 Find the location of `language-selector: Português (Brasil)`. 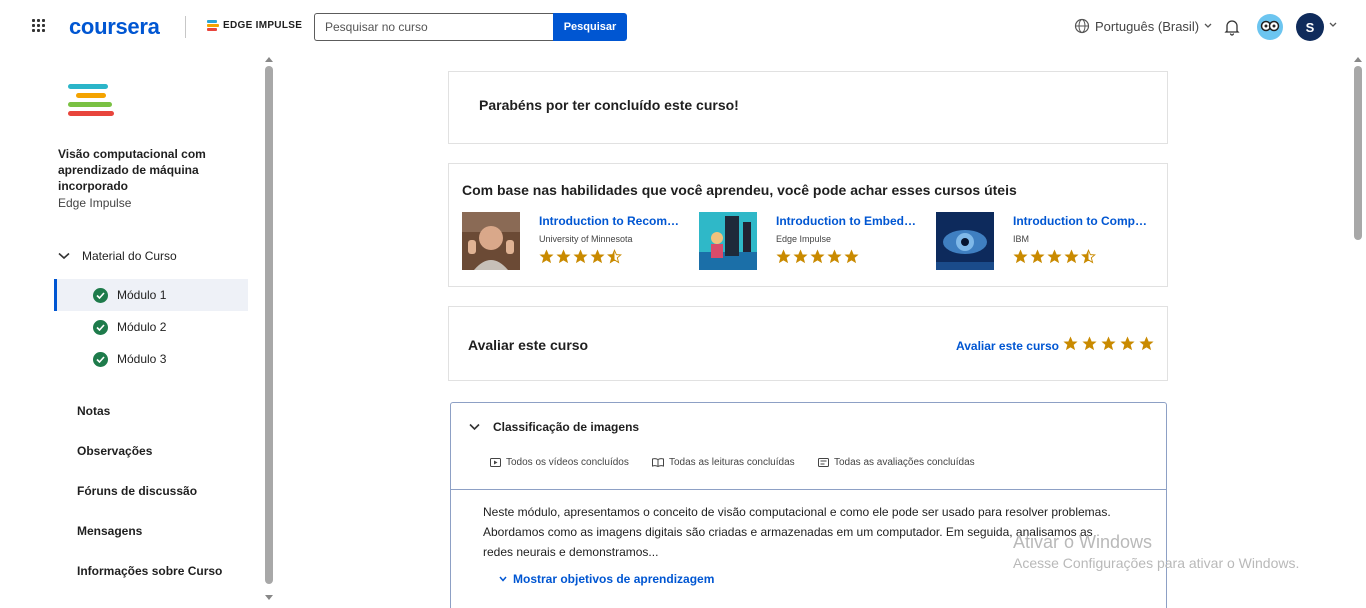

language-selector: Português (Brasil) is located at coordinates (1143, 26).